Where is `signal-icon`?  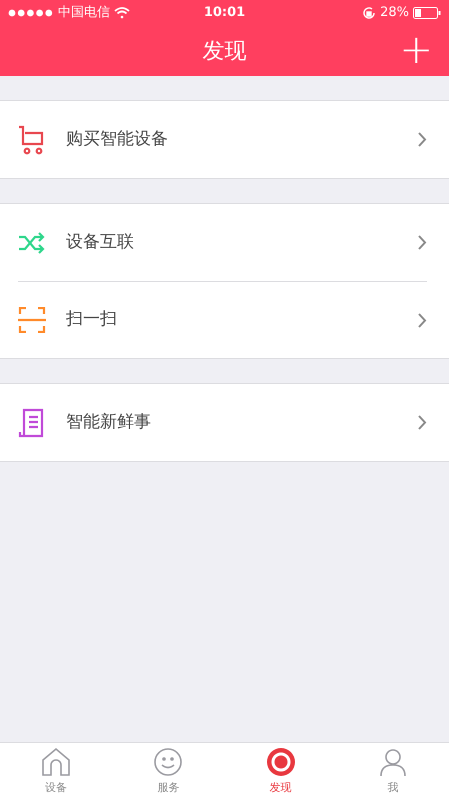
signal-icon is located at coordinates (31, 13).